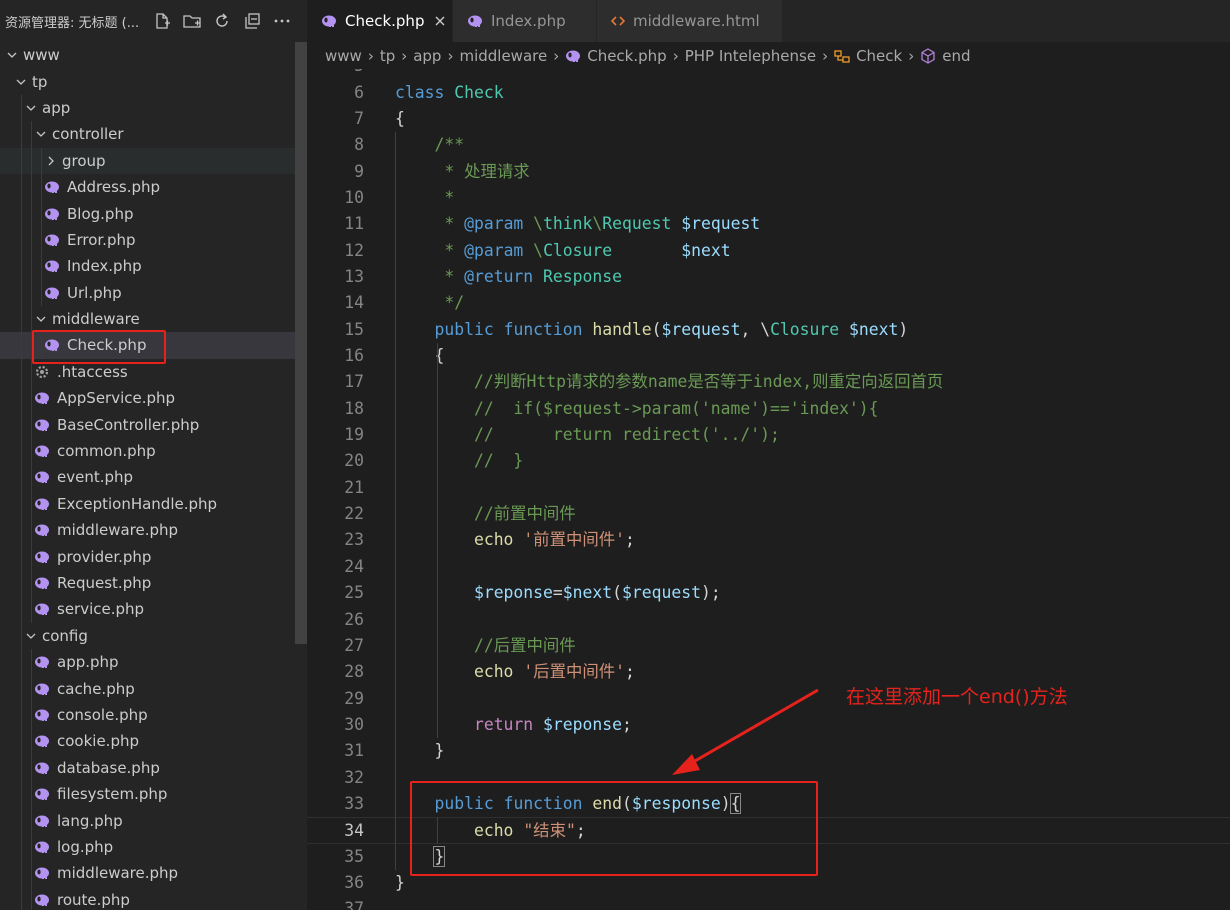 Image resolution: width=1230 pixels, height=910 pixels. I want to click on tree-file: cache.php, so click(147, 688).